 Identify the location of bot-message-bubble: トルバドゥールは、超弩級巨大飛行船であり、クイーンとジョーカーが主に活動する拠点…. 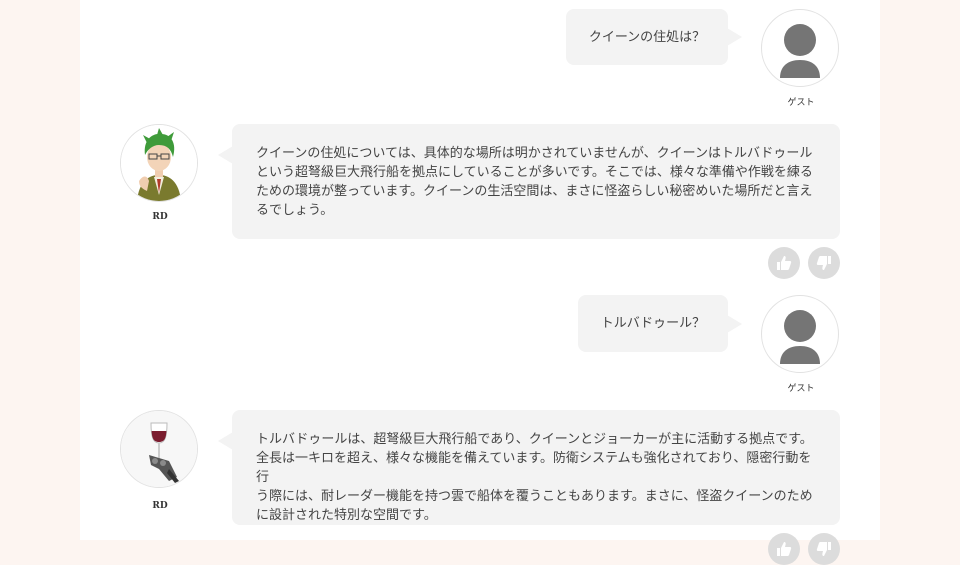
(529, 467).